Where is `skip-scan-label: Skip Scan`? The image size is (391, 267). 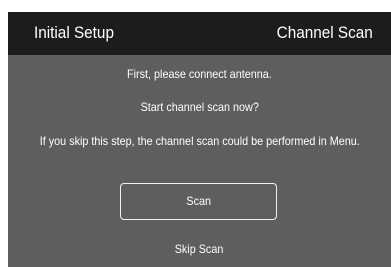
skip-scan-label: Skip Scan is located at coordinates (199, 249).